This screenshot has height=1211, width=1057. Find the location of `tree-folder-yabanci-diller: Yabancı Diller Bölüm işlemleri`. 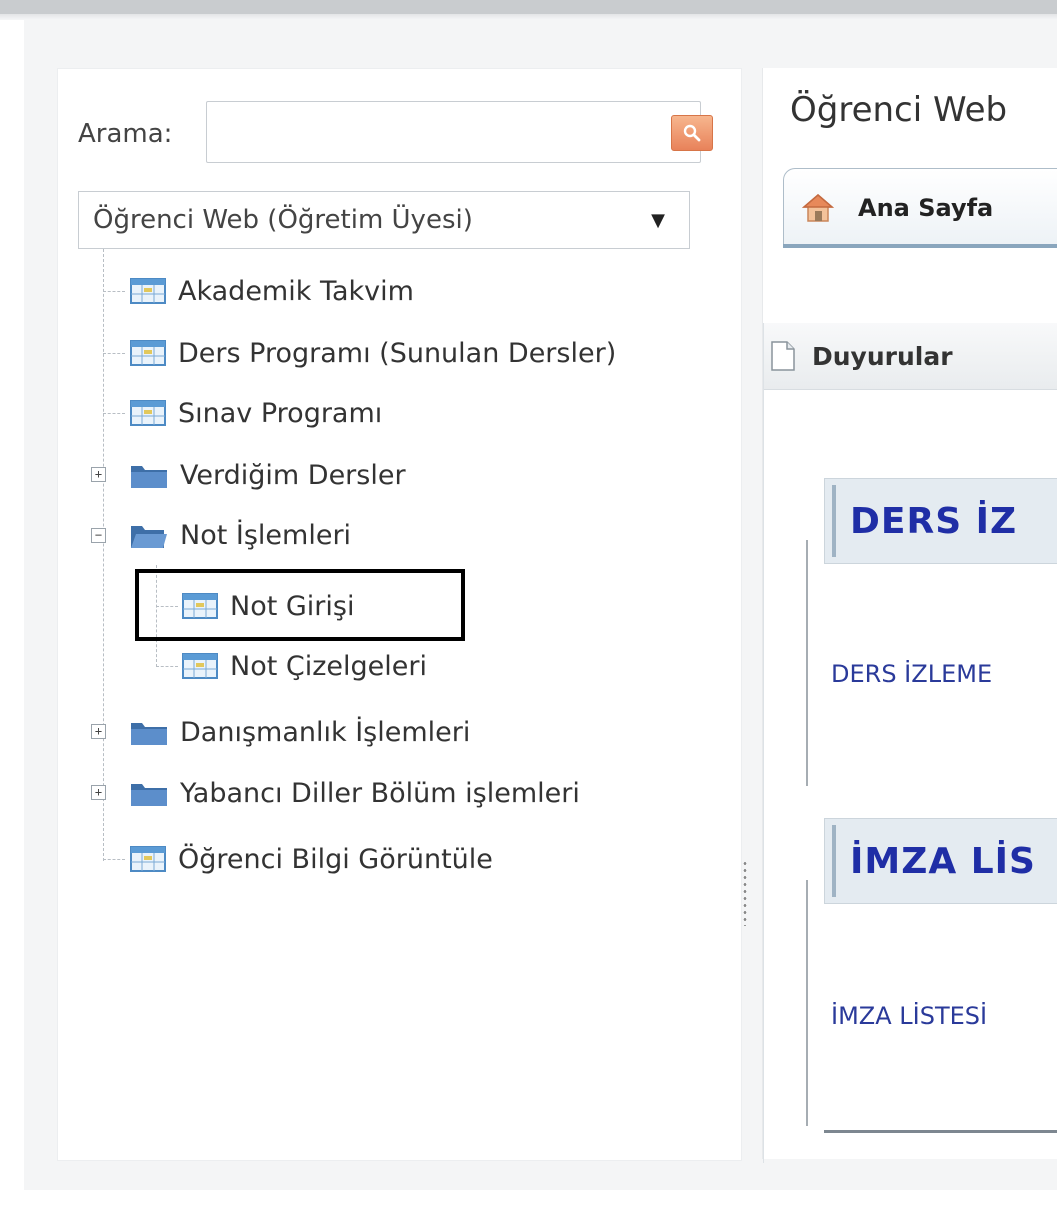

tree-folder-yabanci-diller: Yabancı Diller Bölüm işlemleri is located at coordinates (355, 793).